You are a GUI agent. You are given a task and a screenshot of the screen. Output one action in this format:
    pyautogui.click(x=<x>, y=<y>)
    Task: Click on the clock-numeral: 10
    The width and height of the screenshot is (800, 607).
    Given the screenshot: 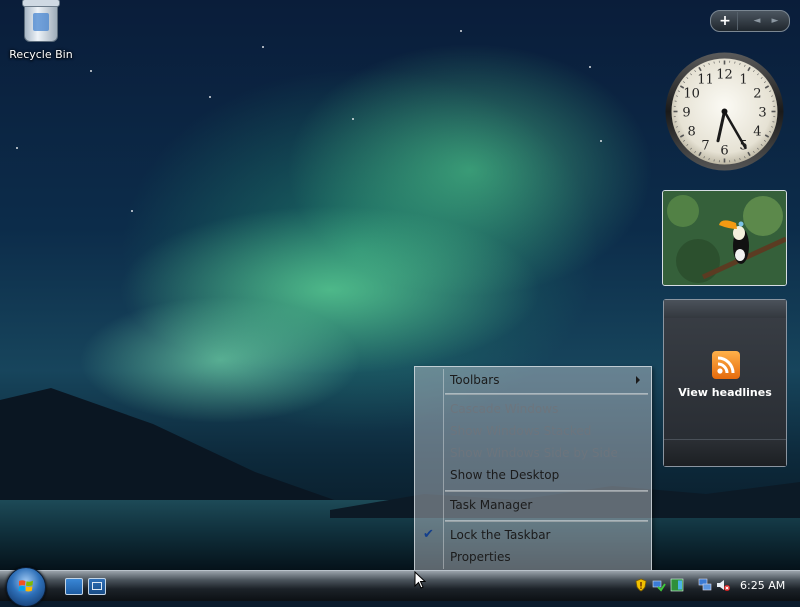 What is the action you would take?
    pyautogui.click(x=691, y=94)
    